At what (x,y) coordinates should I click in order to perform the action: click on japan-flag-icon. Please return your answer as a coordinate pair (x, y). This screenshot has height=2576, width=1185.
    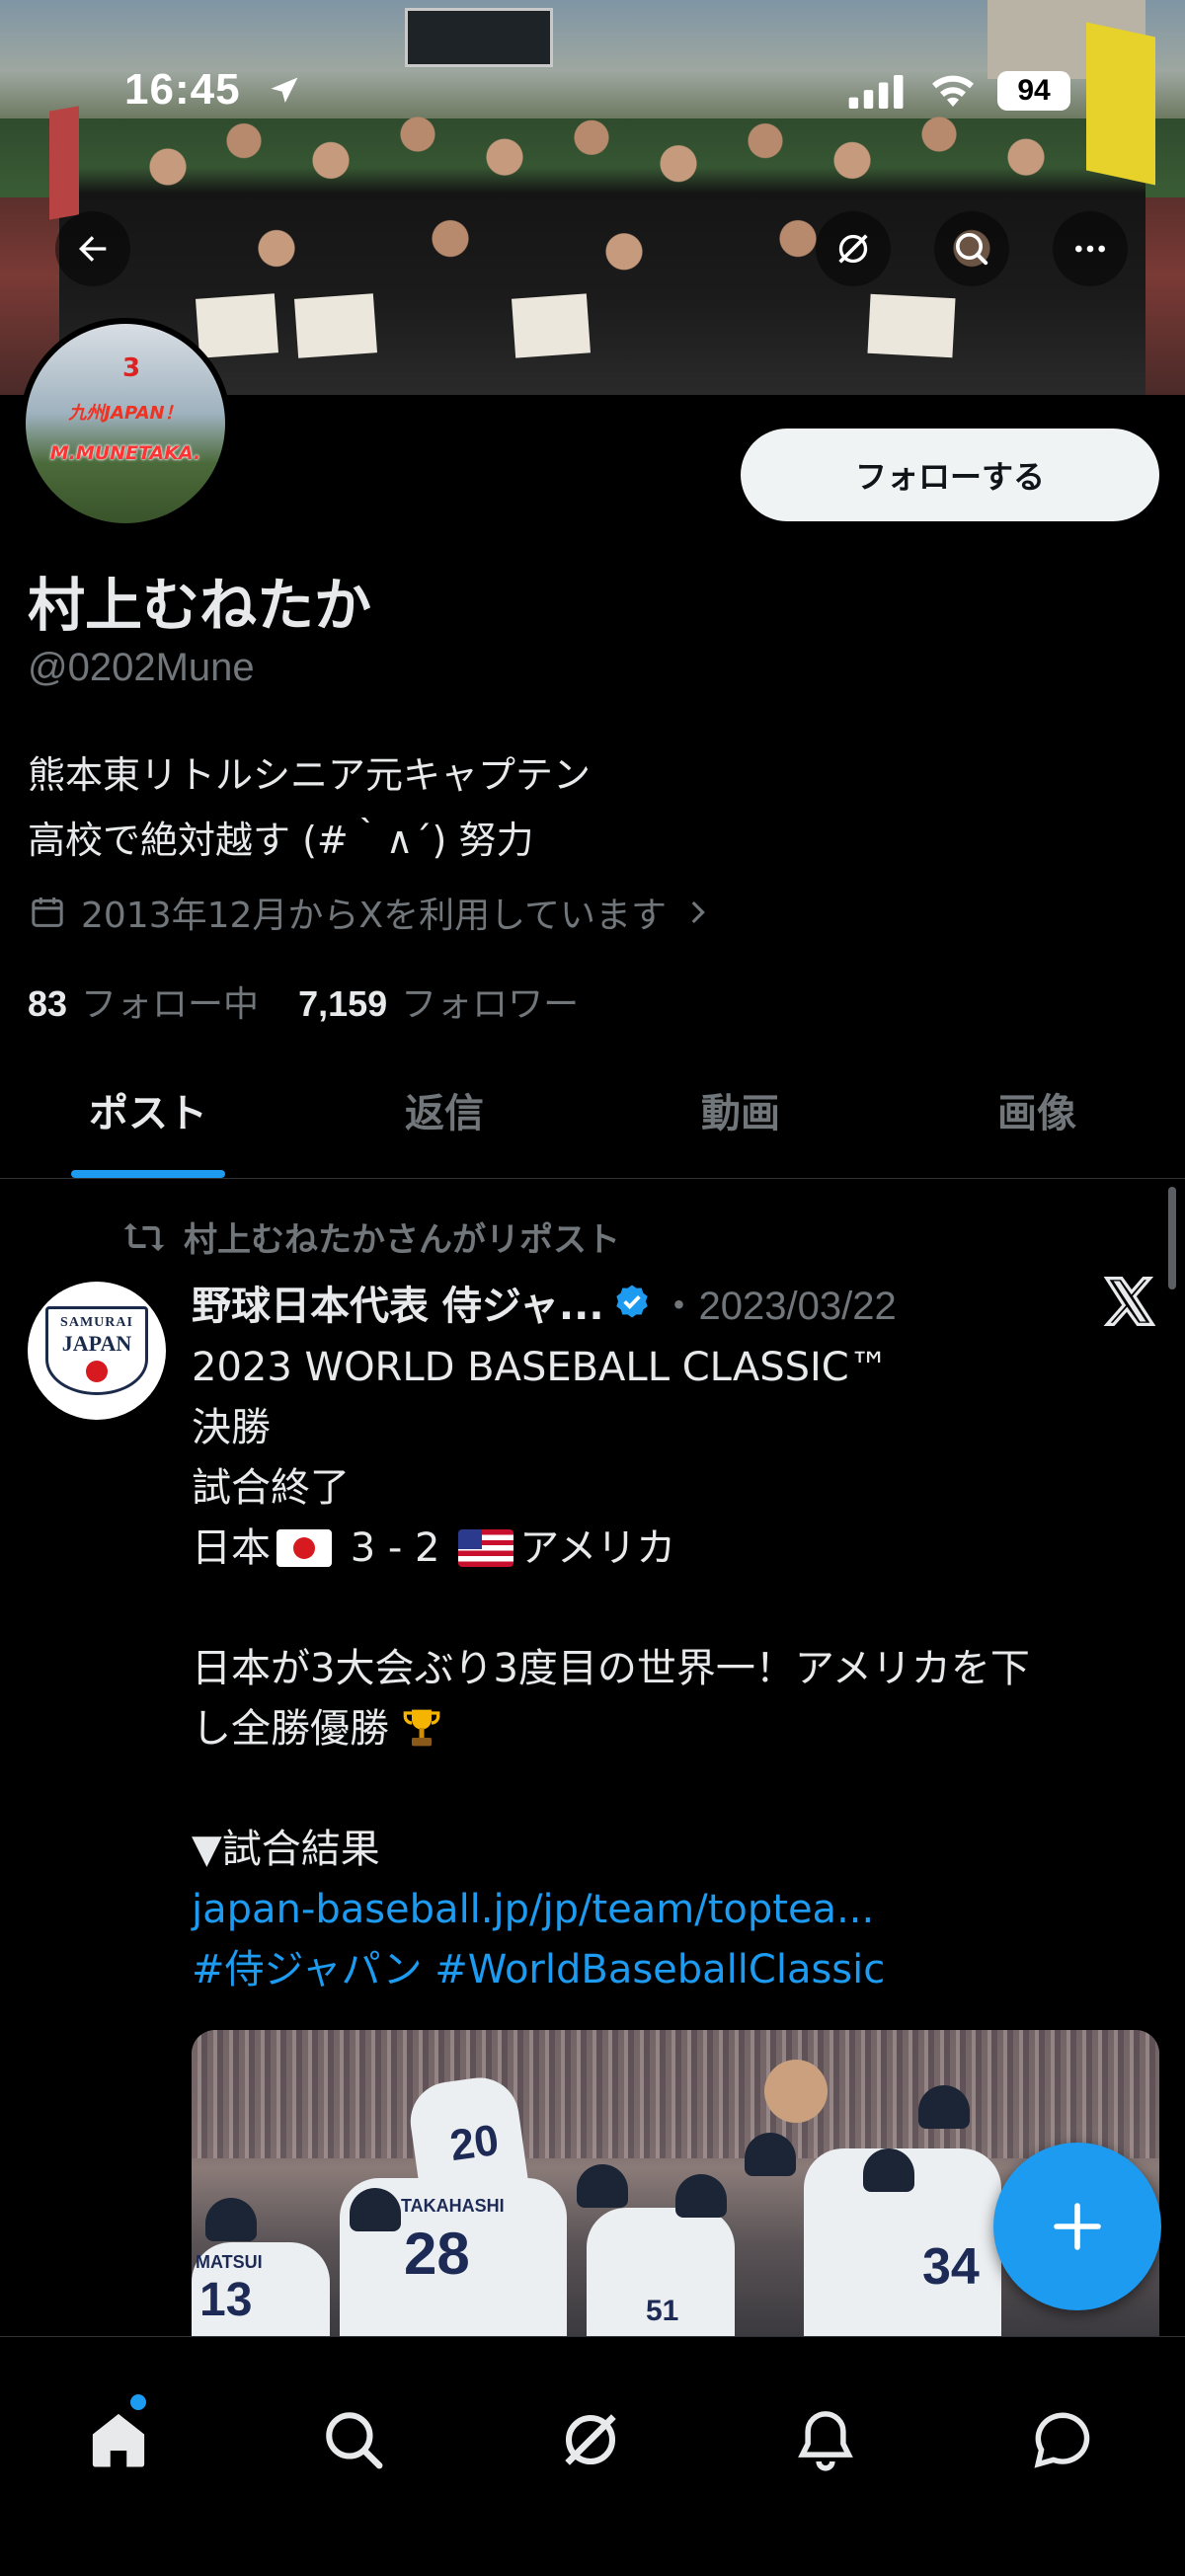
    Looking at the image, I should click on (304, 1548).